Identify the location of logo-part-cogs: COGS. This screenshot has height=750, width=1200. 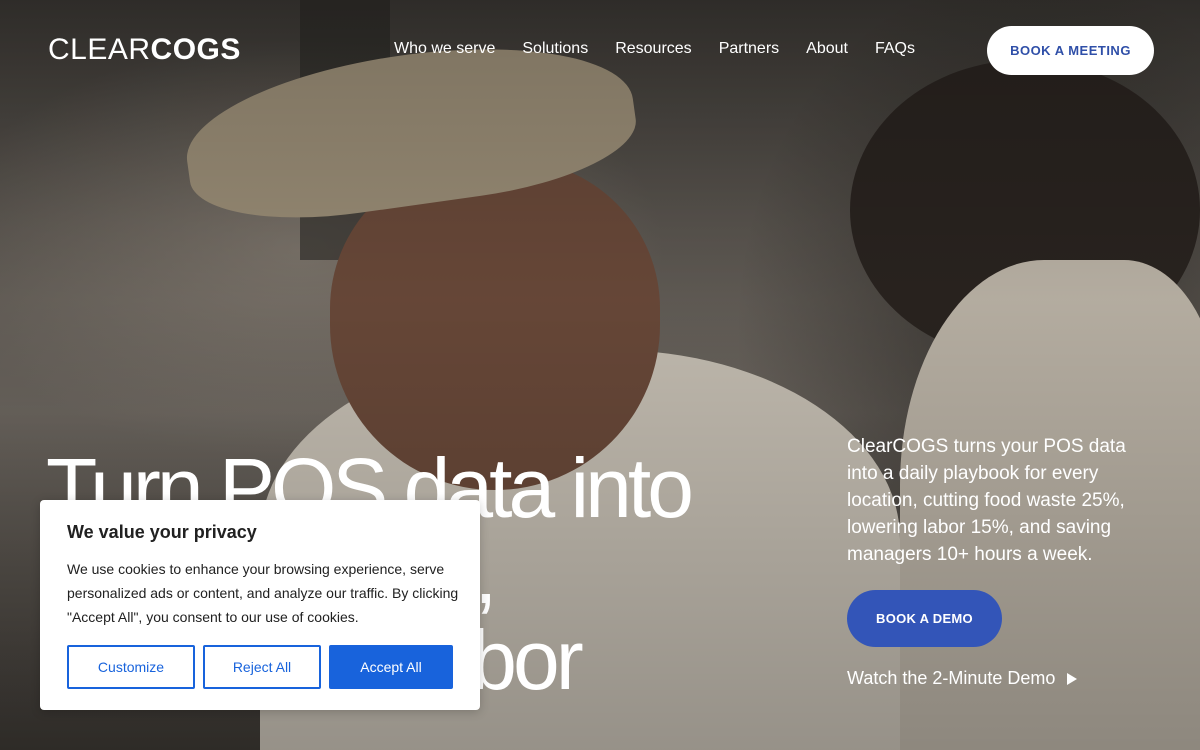
(195, 49).